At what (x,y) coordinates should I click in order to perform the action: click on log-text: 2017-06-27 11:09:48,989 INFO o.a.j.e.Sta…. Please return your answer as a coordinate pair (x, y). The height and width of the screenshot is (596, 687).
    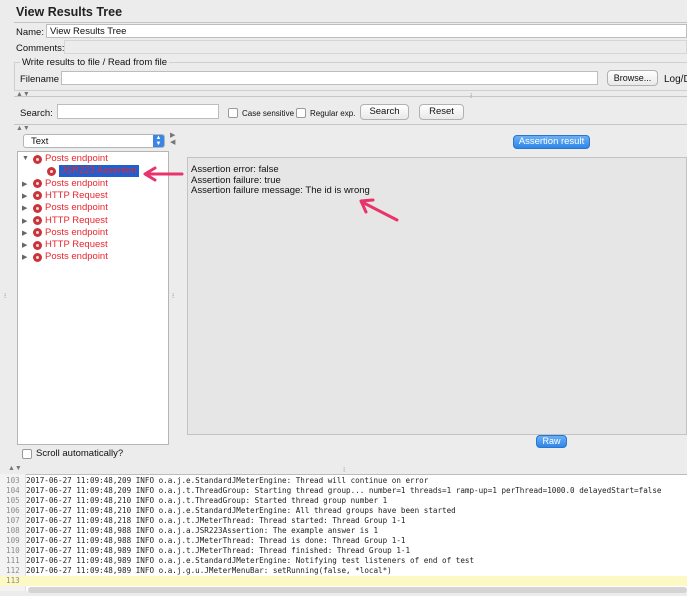
    Looking at the image, I should click on (250, 560).